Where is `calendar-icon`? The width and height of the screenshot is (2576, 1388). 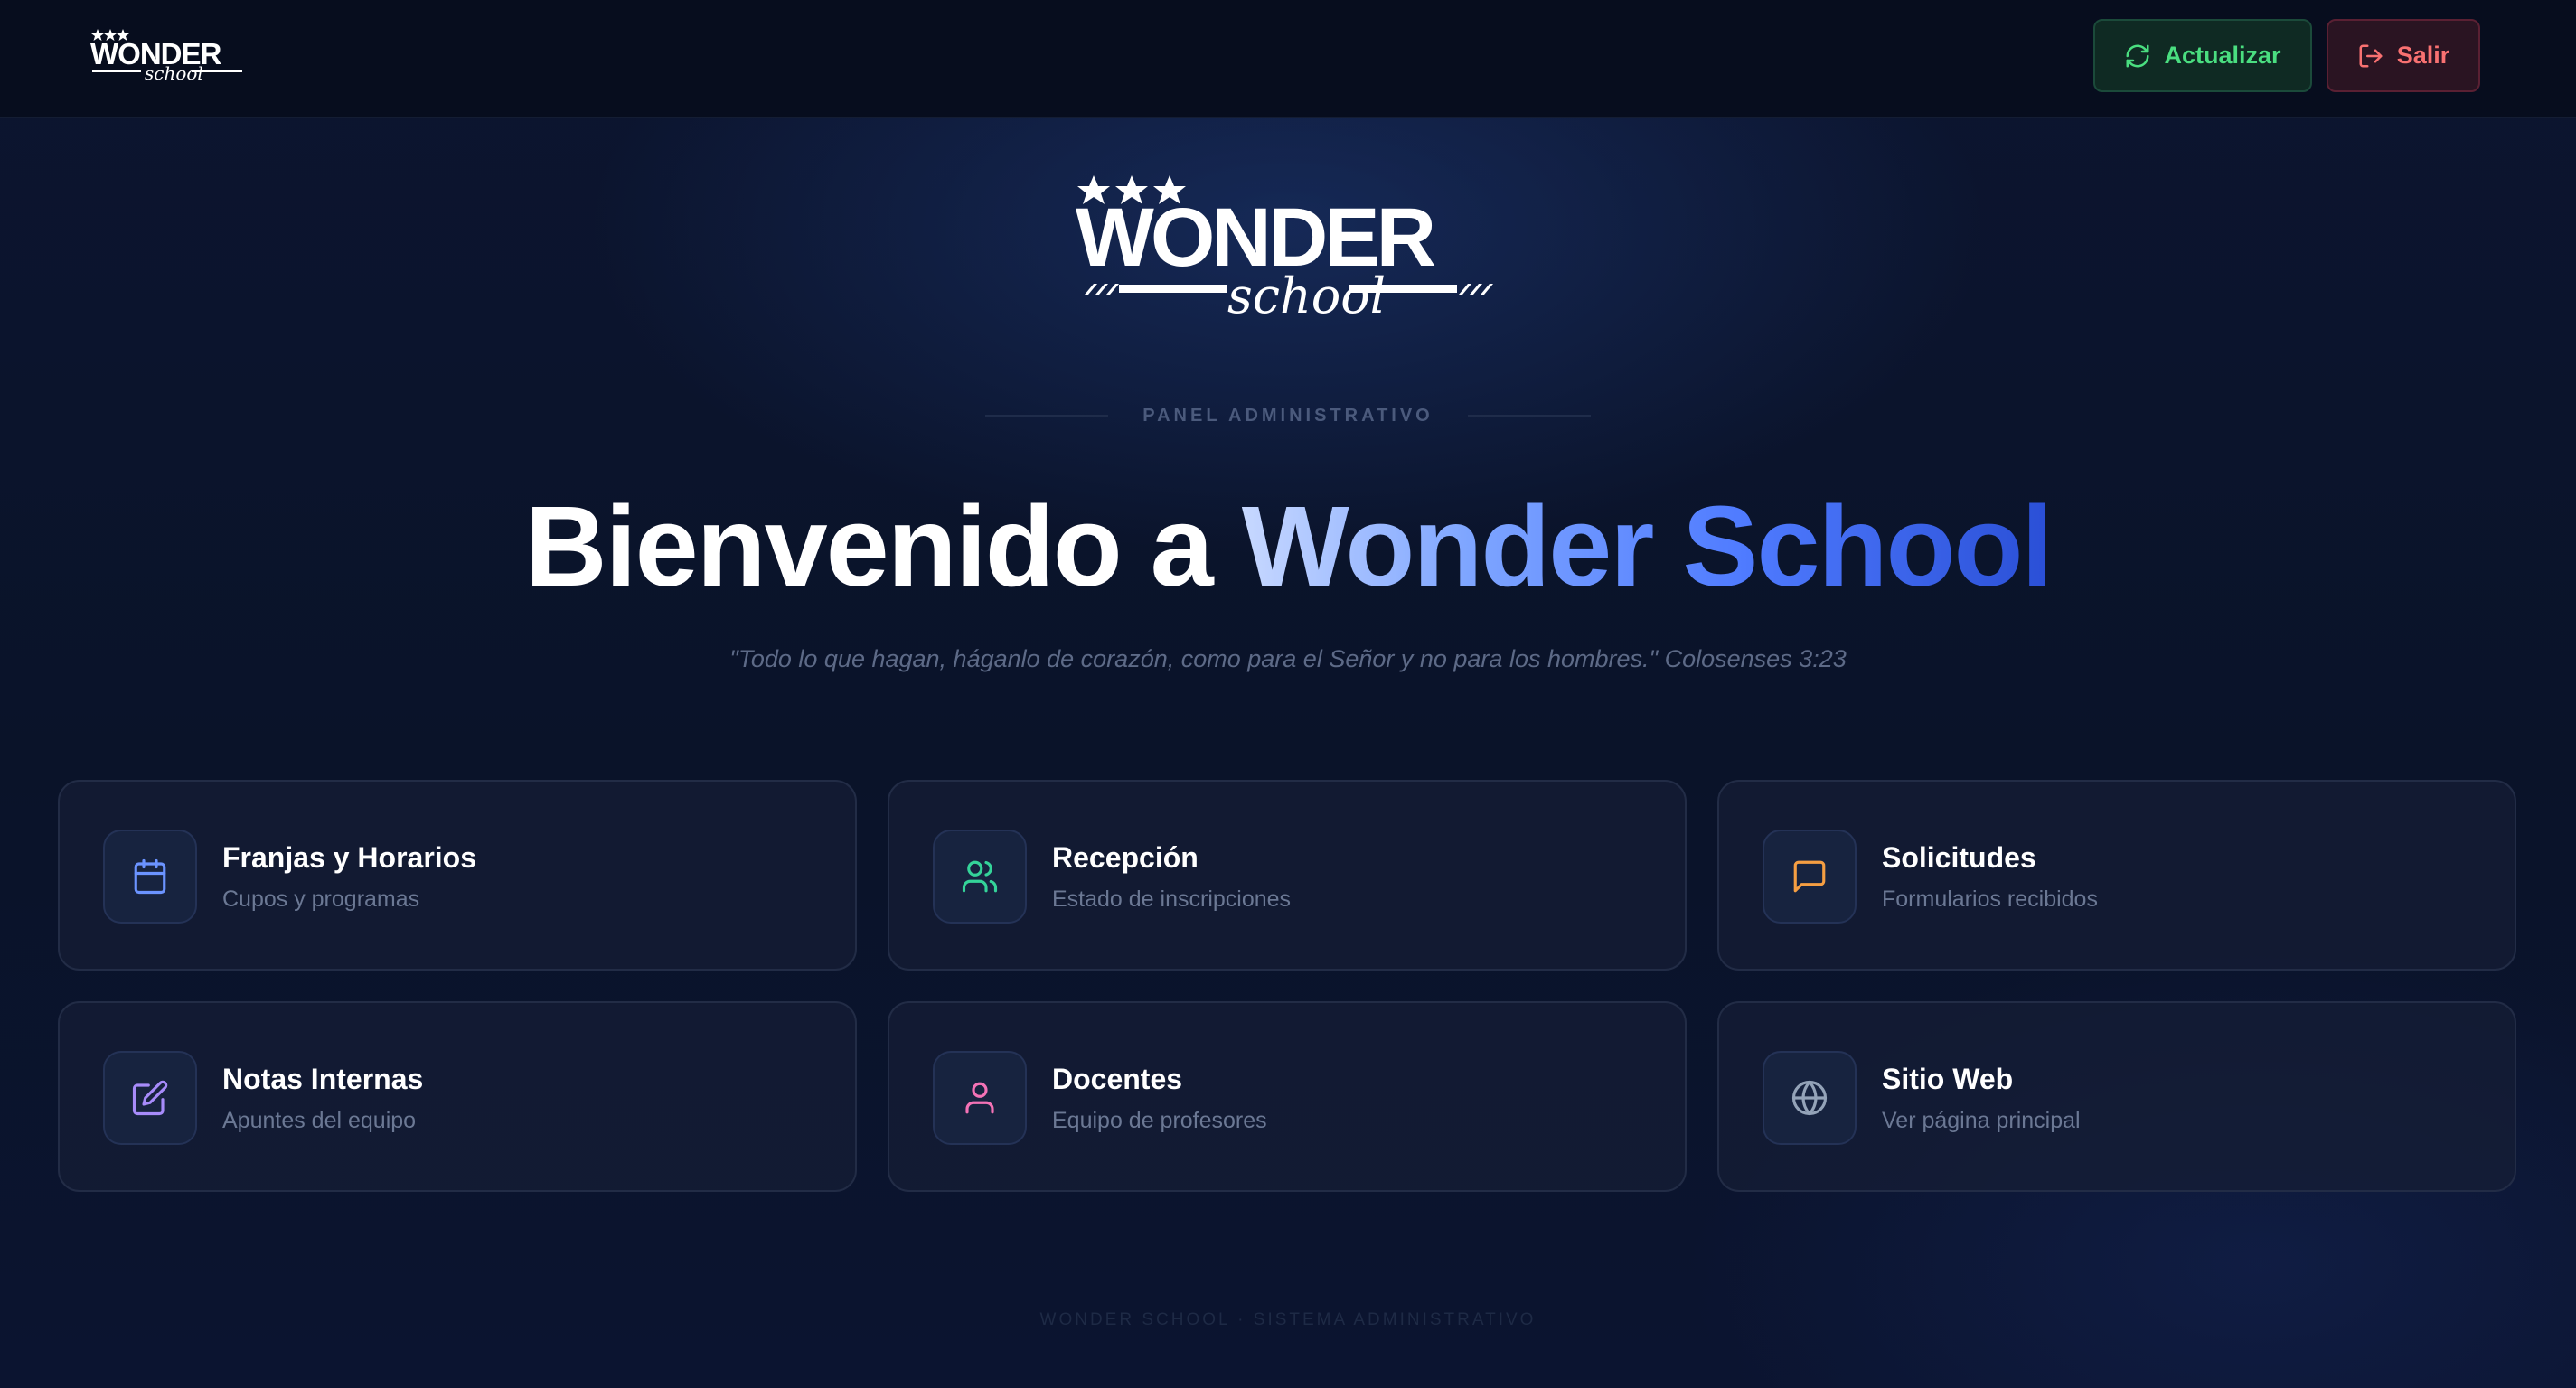 calendar-icon is located at coordinates (150, 877).